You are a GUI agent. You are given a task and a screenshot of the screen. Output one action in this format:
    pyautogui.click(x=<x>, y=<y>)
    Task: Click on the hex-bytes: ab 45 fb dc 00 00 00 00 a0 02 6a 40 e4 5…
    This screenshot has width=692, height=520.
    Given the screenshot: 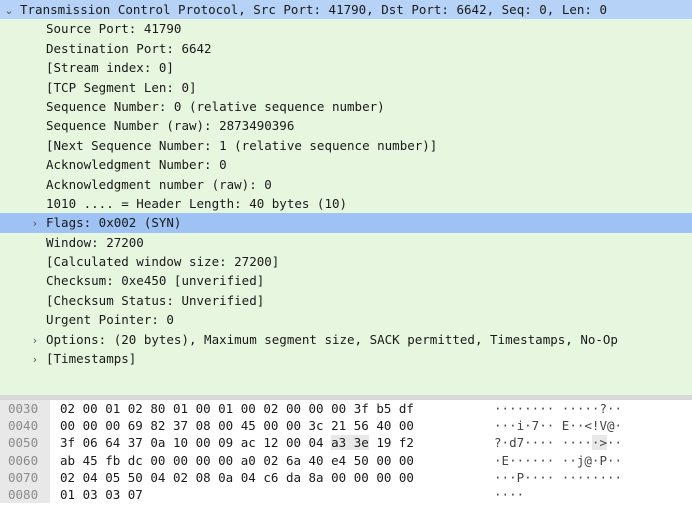 What is the action you would take?
    pyautogui.click(x=270, y=460)
    